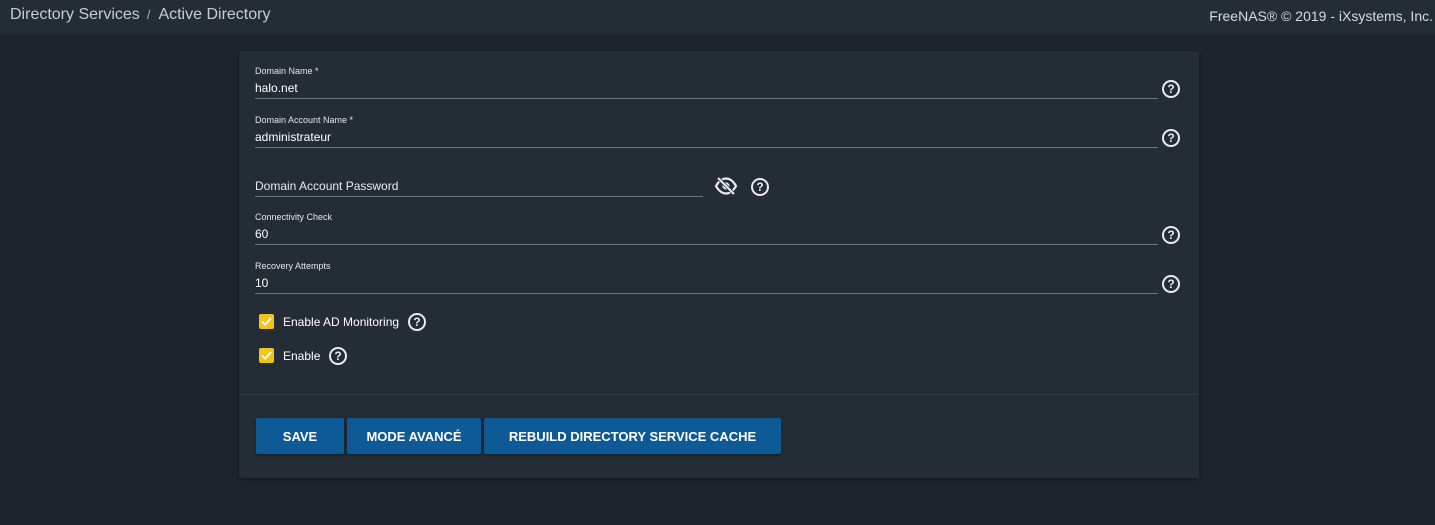  Describe the element at coordinates (706, 147) in the screenshot. I see `domain-account-name-underline` at that location.